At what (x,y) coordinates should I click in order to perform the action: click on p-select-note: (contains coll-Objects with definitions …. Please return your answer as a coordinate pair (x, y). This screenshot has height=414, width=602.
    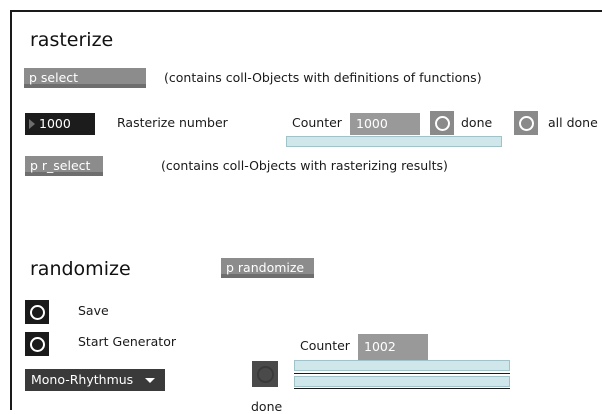
    Looking at the image, I should click on (323, 77).